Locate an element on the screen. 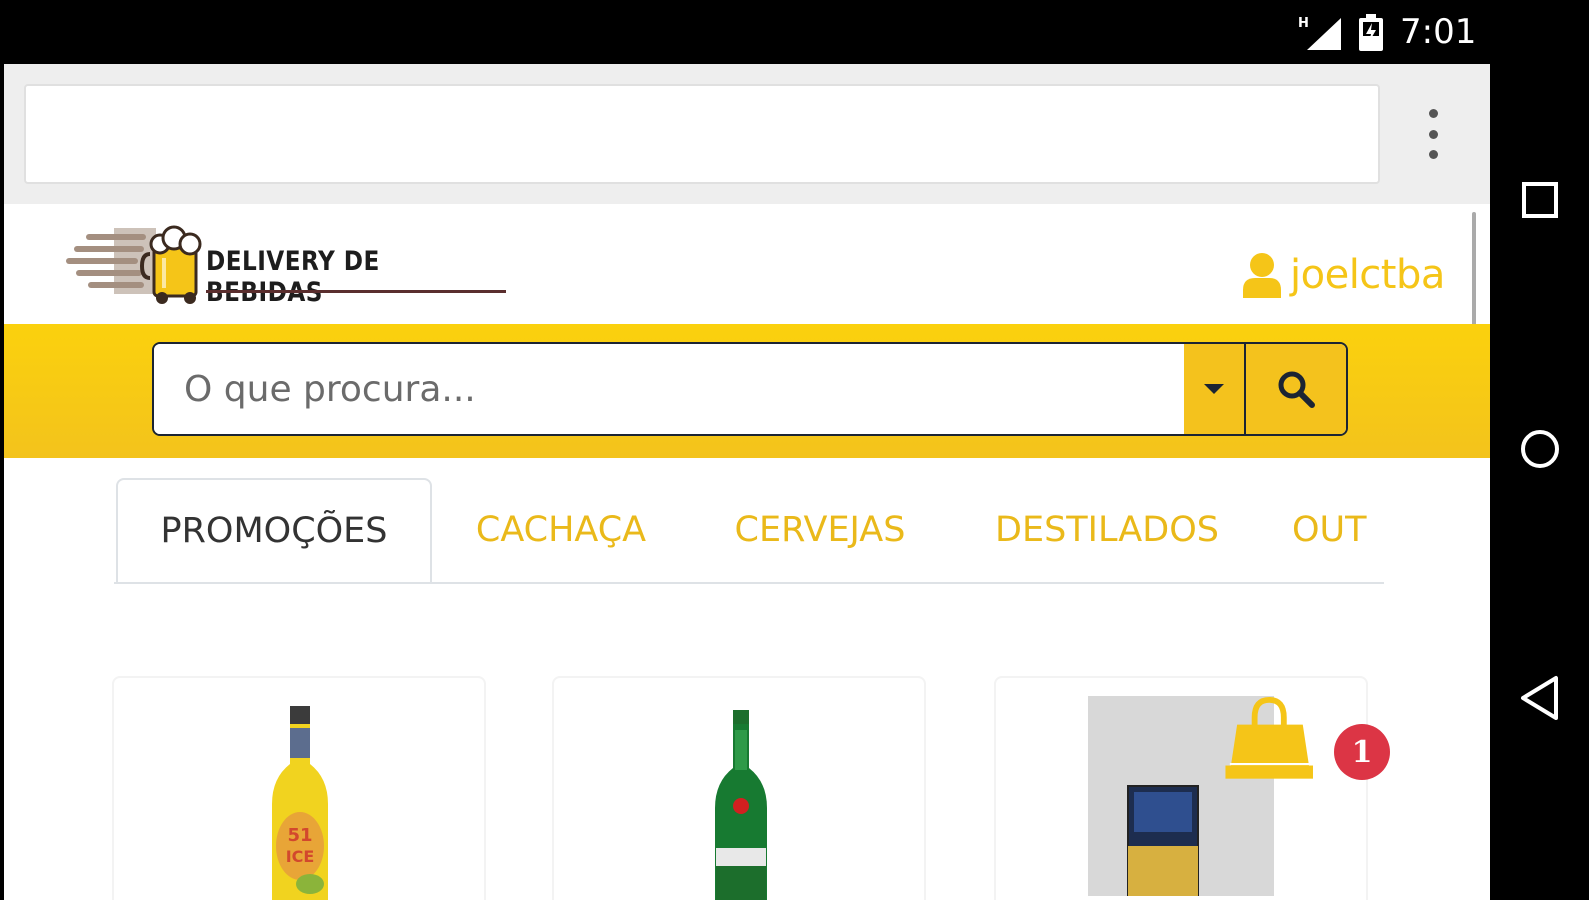 The width and height of the screenshot is (1589, 900). square-icon is located at coordinates (1539, 200).